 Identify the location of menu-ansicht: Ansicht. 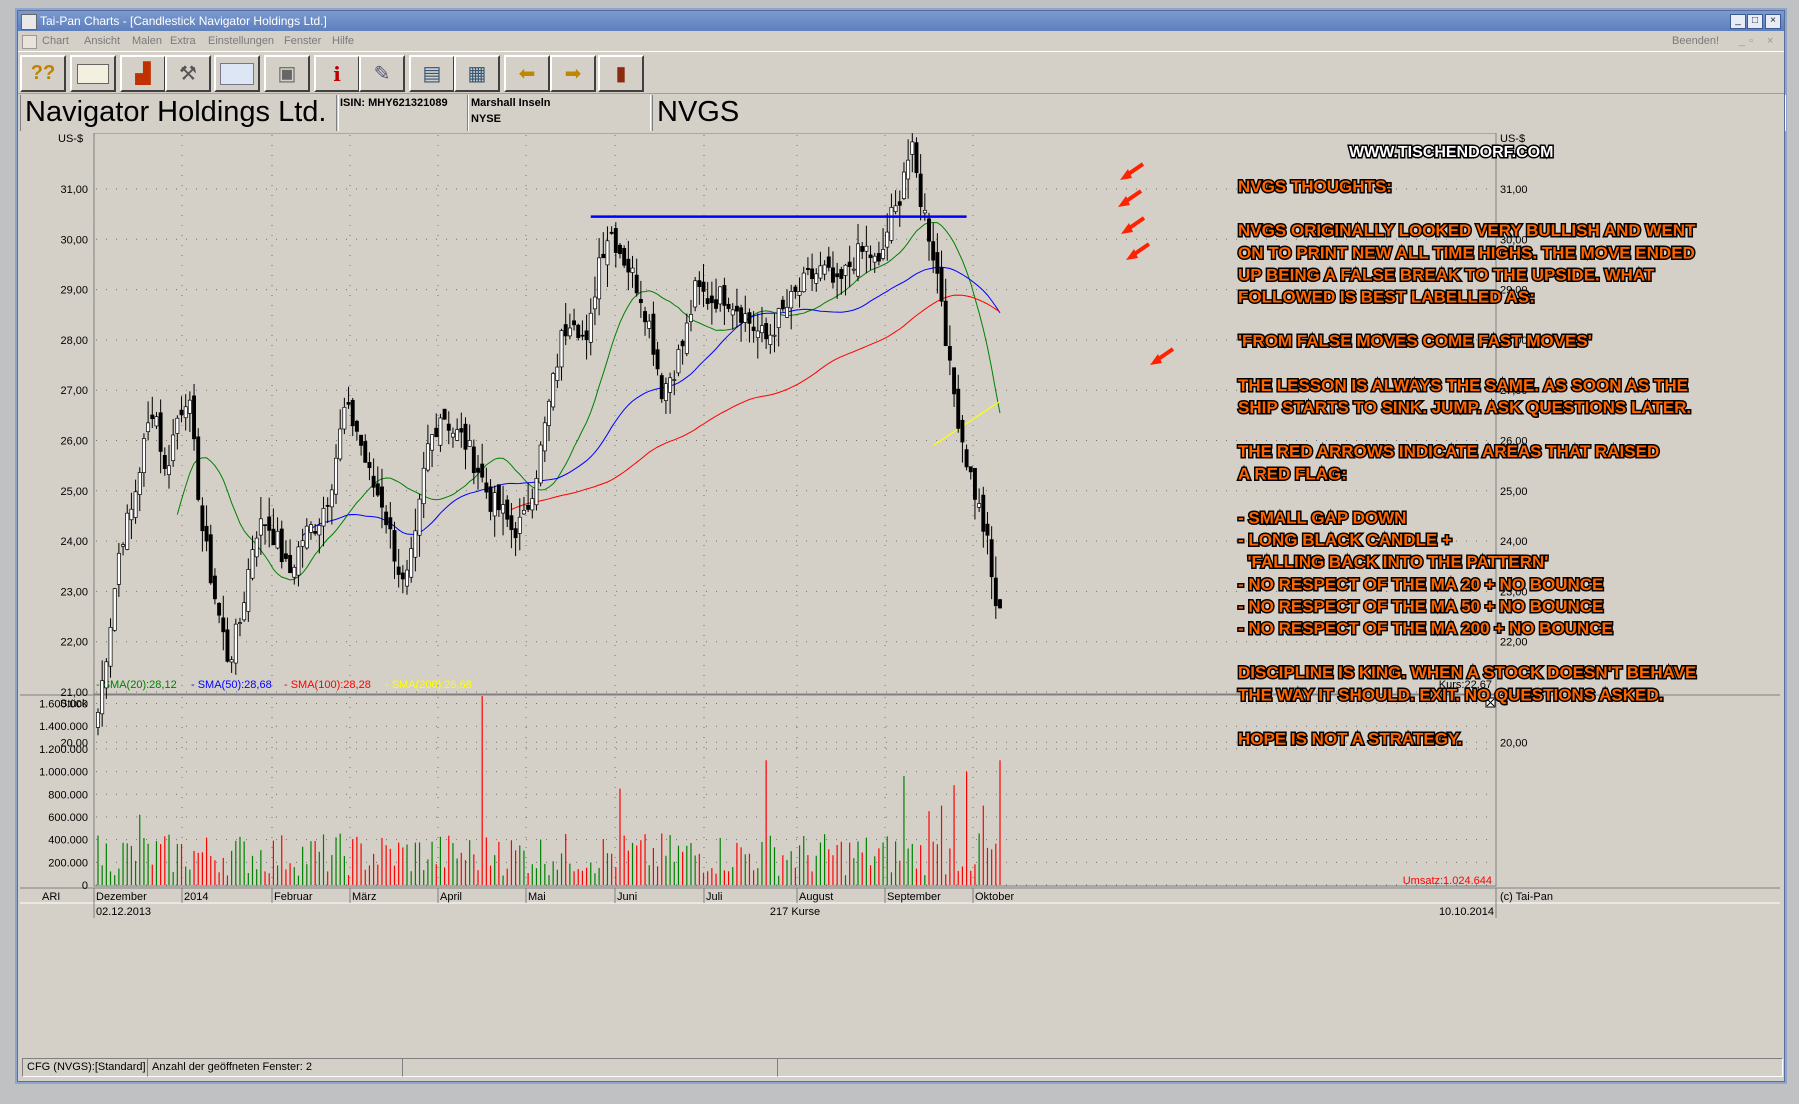
(102, 41).